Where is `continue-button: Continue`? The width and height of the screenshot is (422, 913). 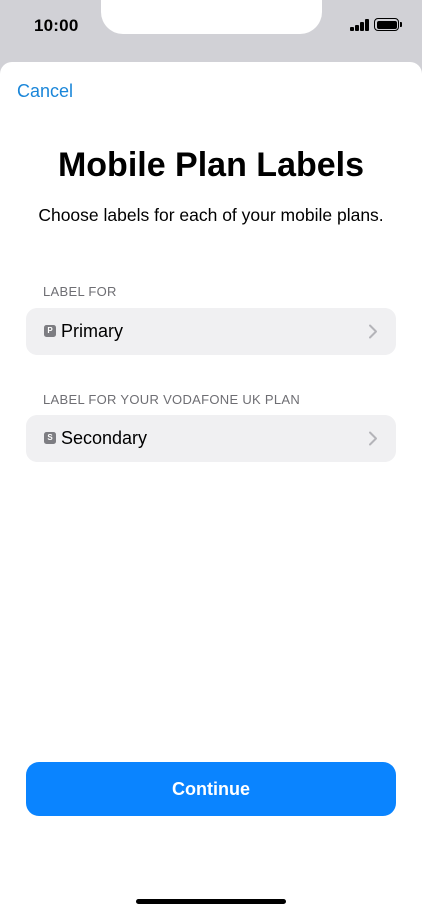 continue-button: Continue is located at coordinates (211, 789).